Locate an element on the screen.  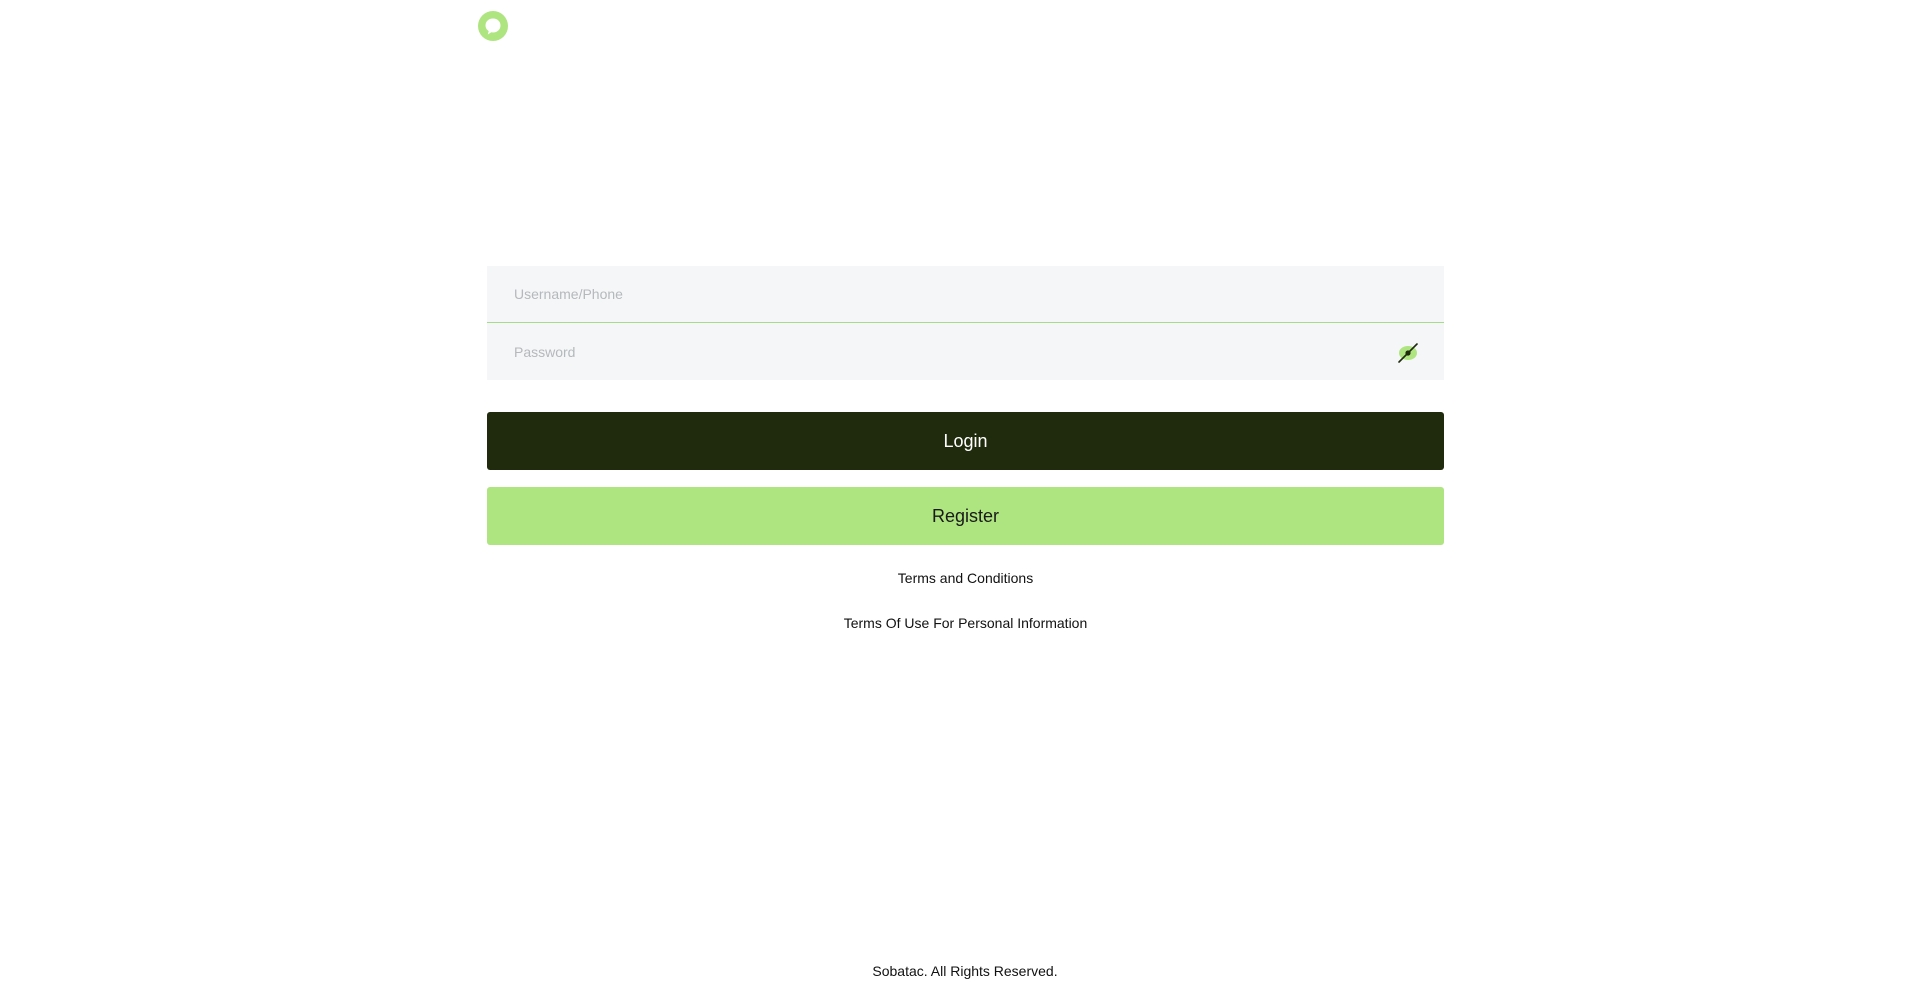
brand-logo is located at coordinates (493, 26).